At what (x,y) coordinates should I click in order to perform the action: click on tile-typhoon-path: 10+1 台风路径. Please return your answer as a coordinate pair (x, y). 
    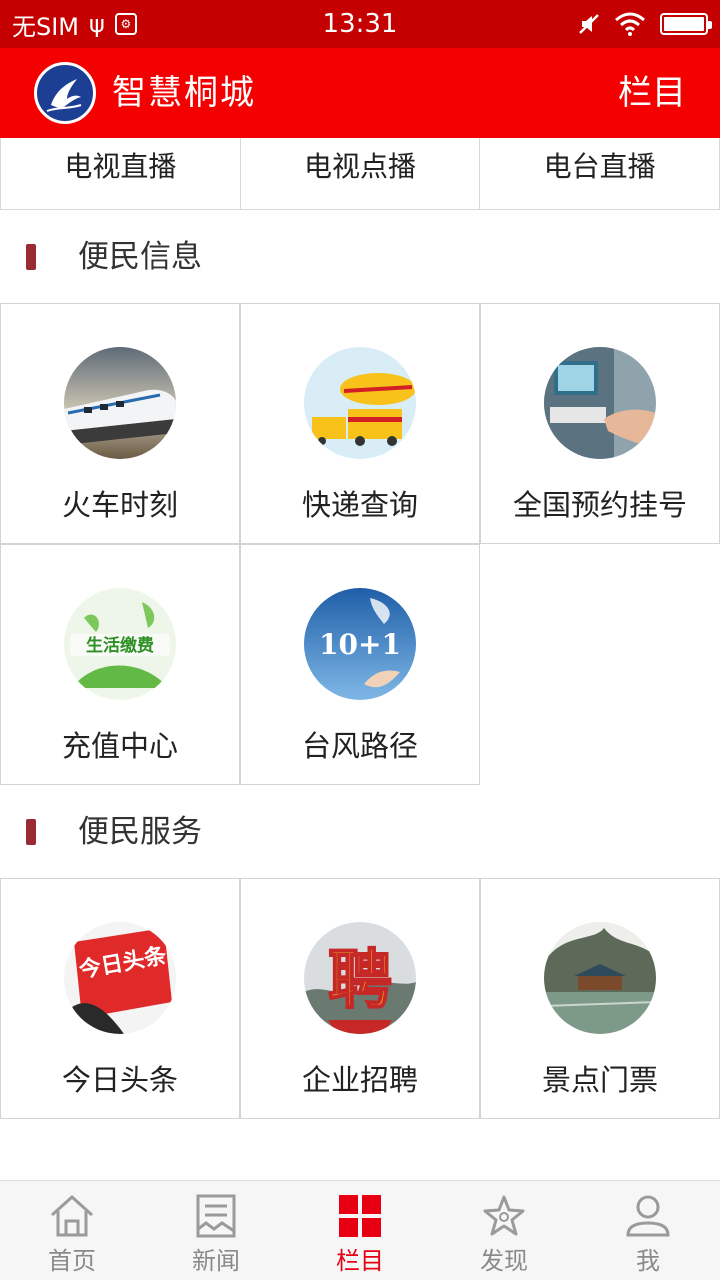
    Looking at the image, I should click on (360, 664).